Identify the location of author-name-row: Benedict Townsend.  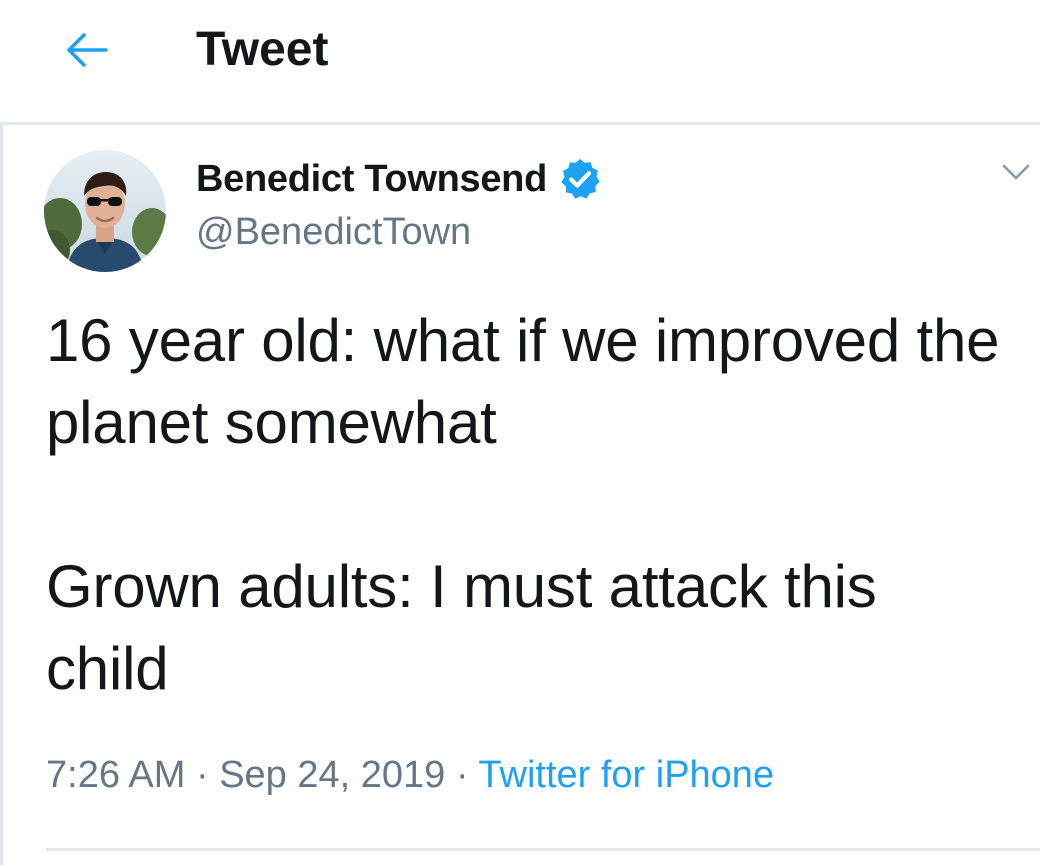
(399, 179).